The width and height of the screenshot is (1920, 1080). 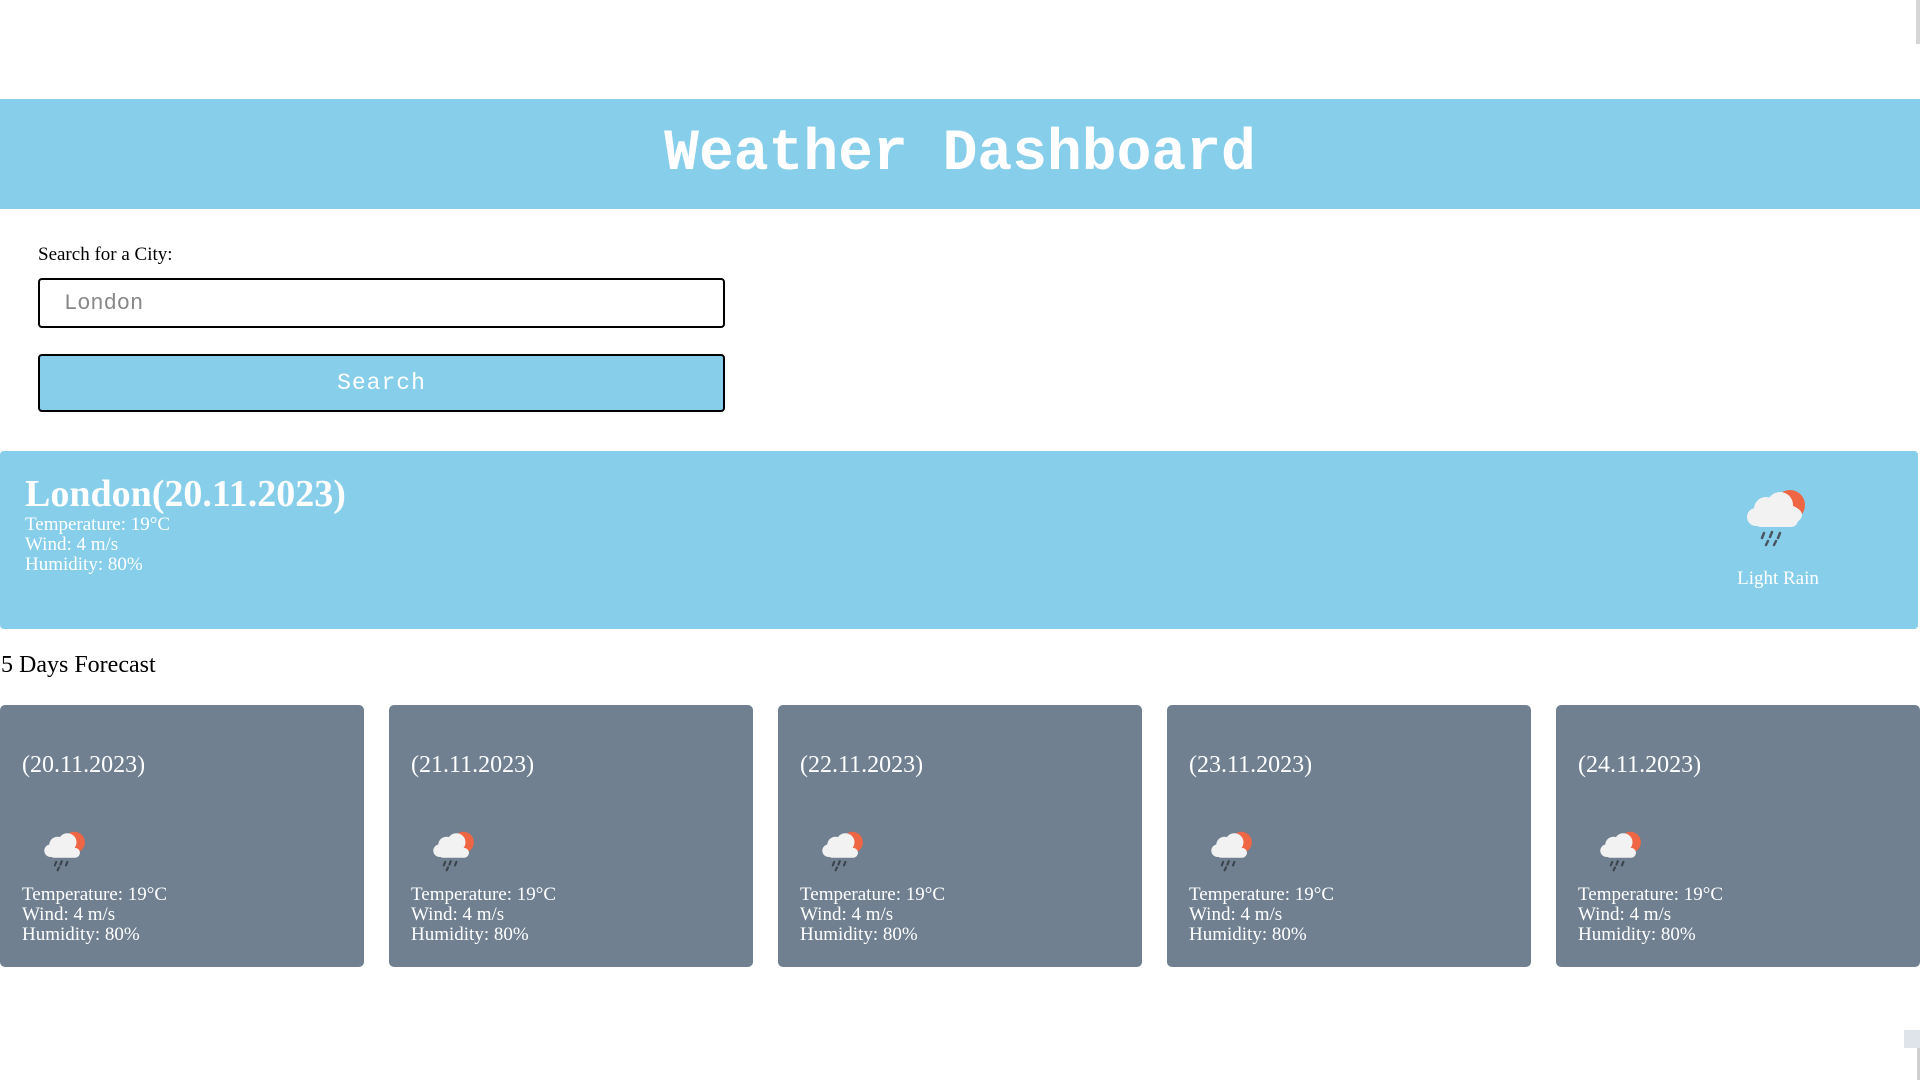 I want to click on search-section: Search for a City: Search, so click(x=381, y=328).